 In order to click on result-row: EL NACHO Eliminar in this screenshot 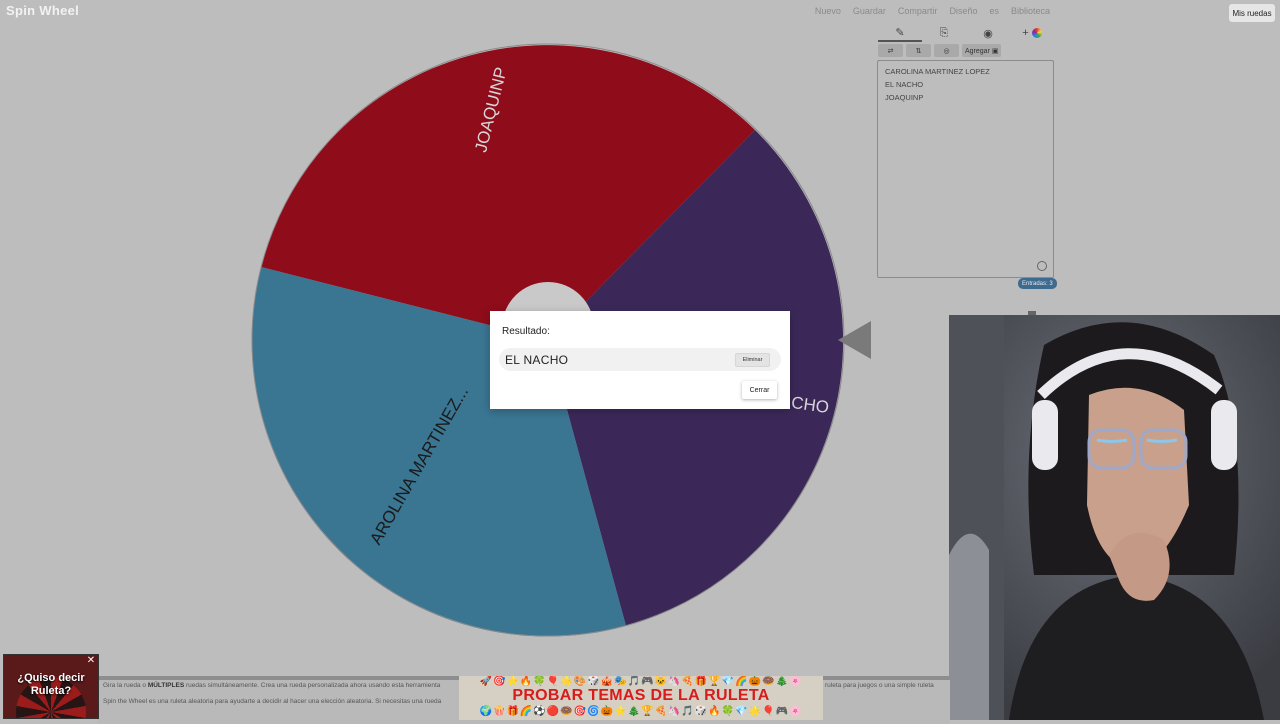, I will do `click(640, 359)`.